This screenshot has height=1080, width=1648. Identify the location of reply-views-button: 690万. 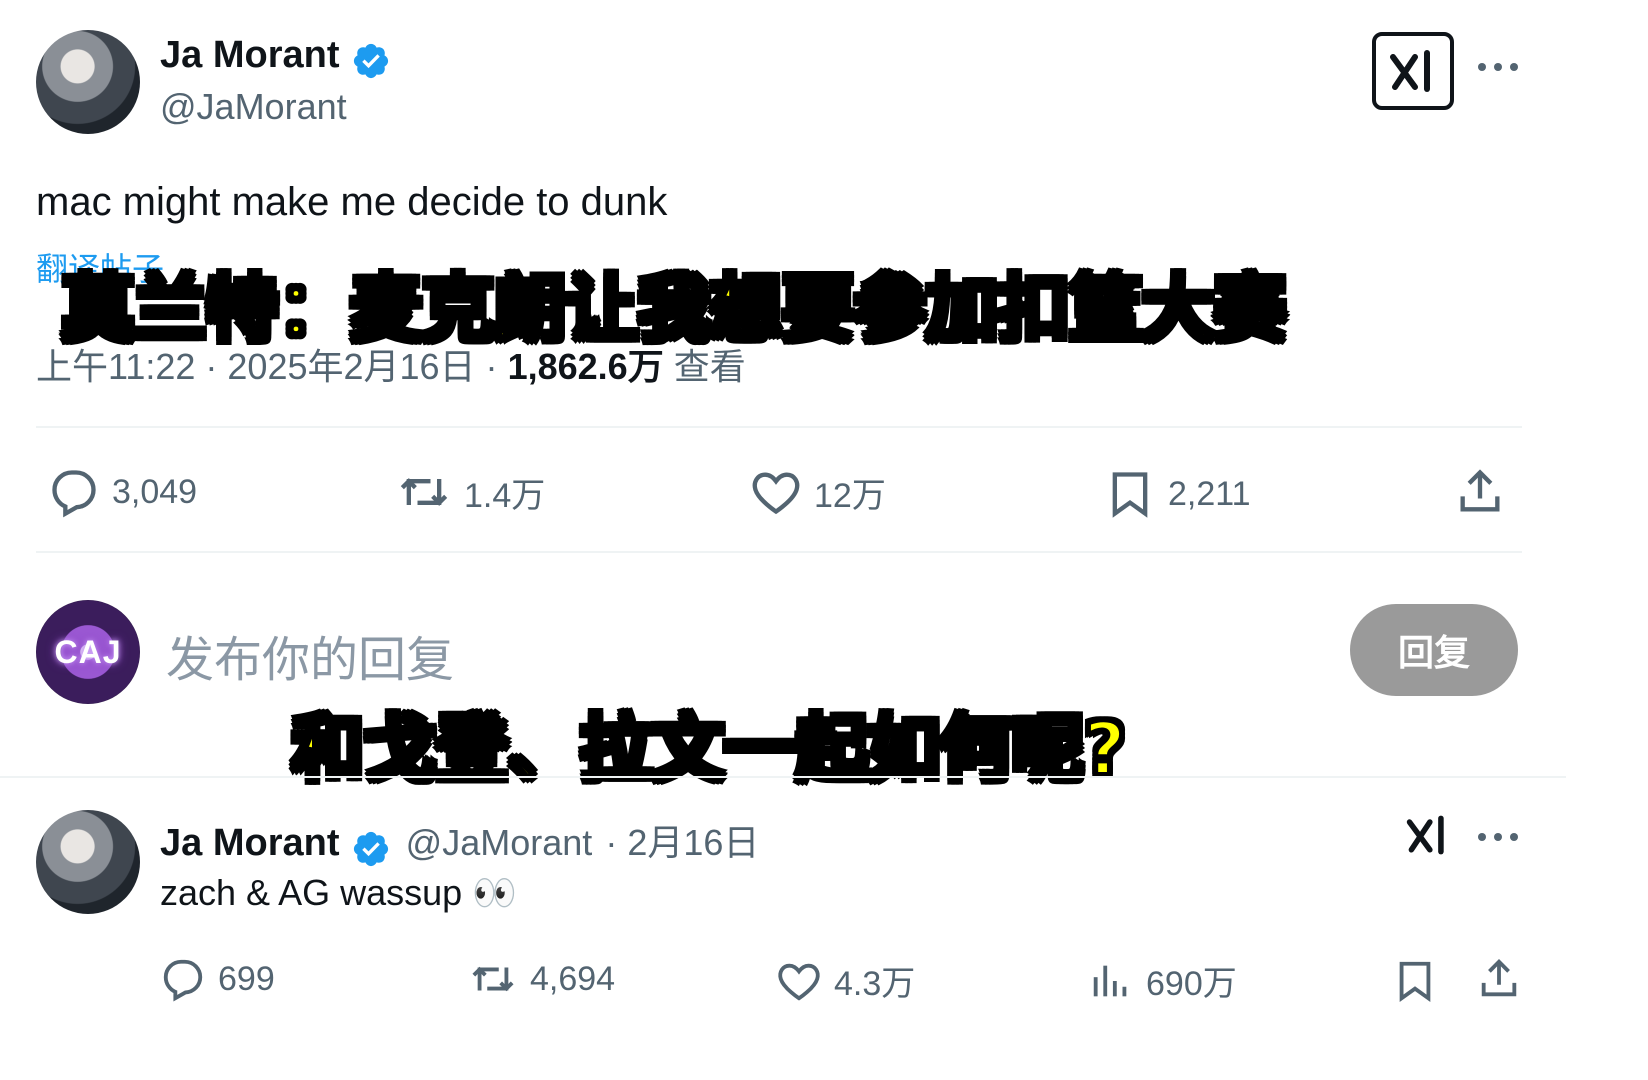
(1162, 980).